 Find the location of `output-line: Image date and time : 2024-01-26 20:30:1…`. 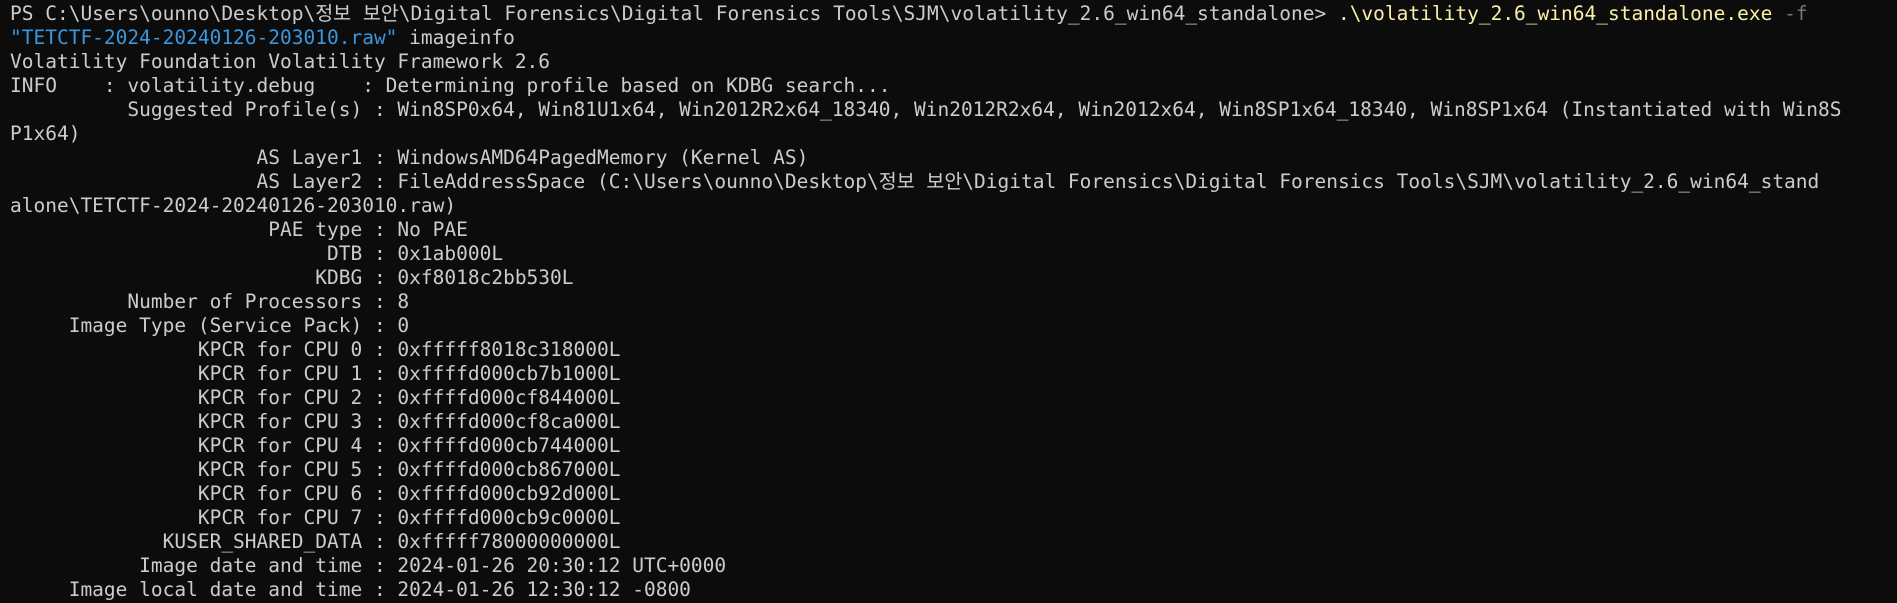

output-line: Image date and time : 2024-01-26 20:30:1… is located at coordinates (368, 565).